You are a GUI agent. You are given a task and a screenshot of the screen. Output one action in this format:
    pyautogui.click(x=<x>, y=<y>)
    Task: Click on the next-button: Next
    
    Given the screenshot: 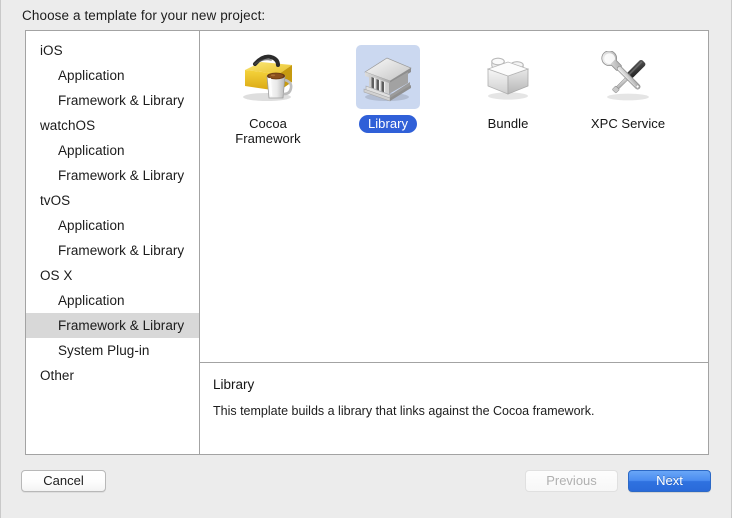 What is the action you would take?
    pyautogui.click(x=669, y=481)
    